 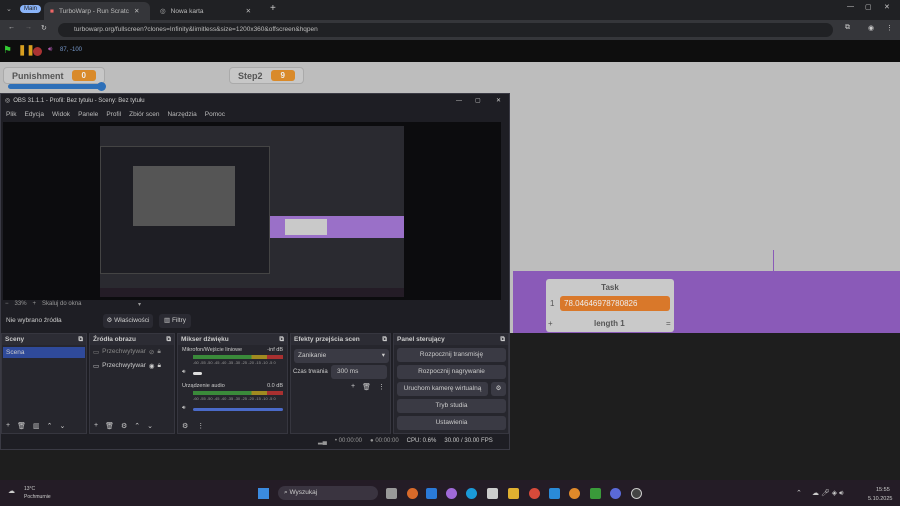 What do you see at coordinates (799, 493) in the screenshot?
I see `tray-chevron-icon: ⌃` at bounding box center [799, 493].